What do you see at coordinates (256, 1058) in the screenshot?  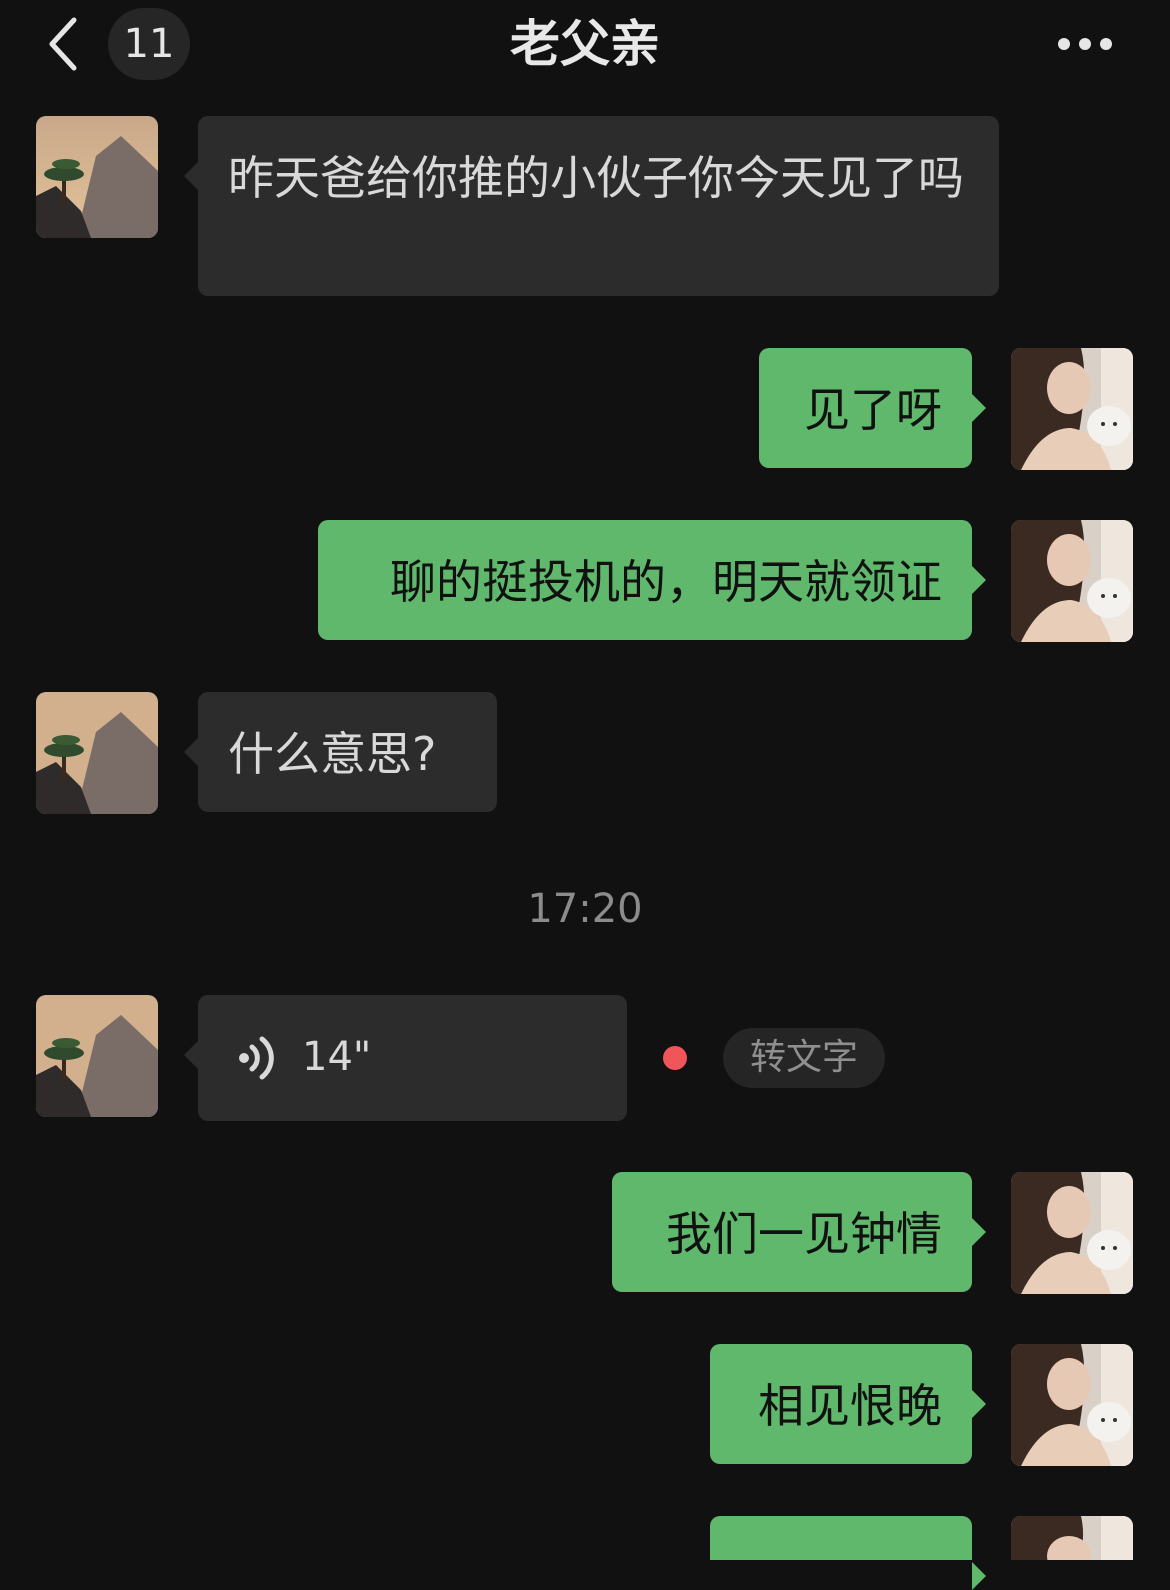 I see `voice-wave-icon` at bounding box center [256, 1058].